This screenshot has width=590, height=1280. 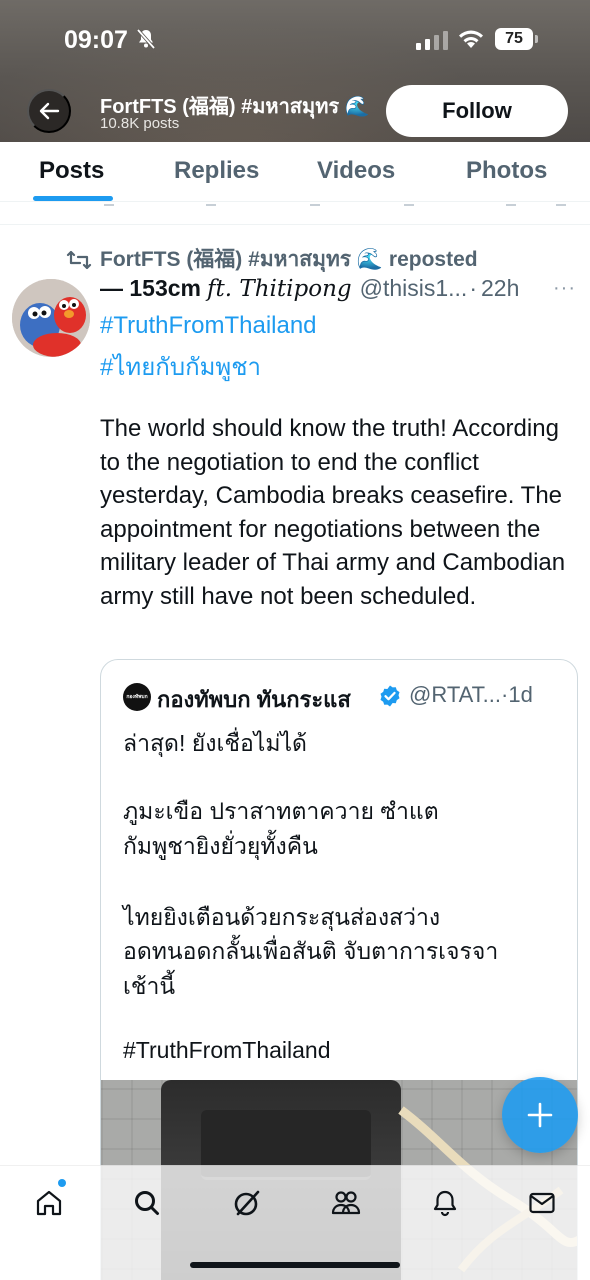 I want to click on tab-replies: Replies, so click(x=216, y=171).